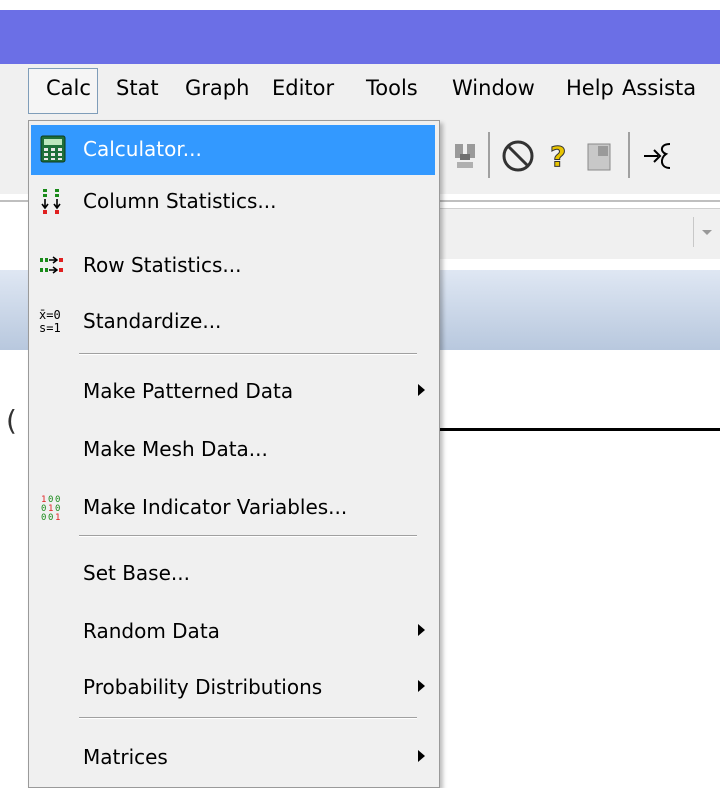 Image resolution: width=720 pixels, height=788 pixels. What do you see at coordinates (303, 88) in the screenshot?
I see `menu-editor: Editor` at bounding box center [303, 88].